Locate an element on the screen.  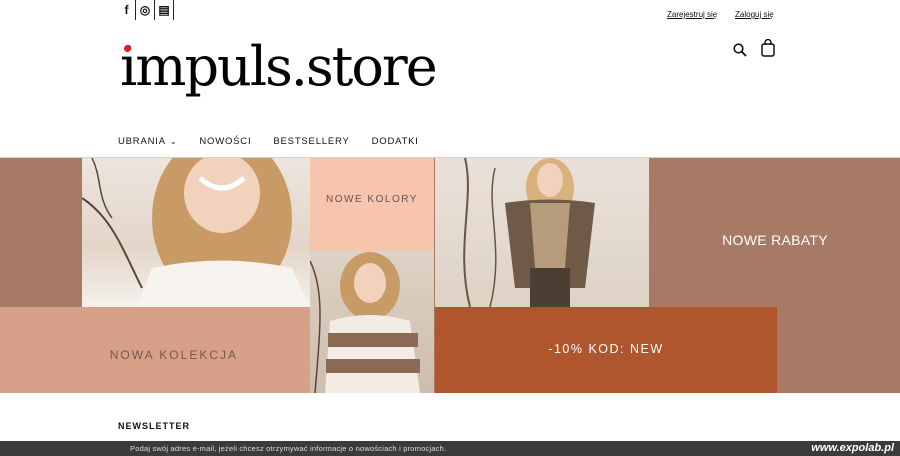
store-logo: impuls.store is located at coordinates (279, 69).